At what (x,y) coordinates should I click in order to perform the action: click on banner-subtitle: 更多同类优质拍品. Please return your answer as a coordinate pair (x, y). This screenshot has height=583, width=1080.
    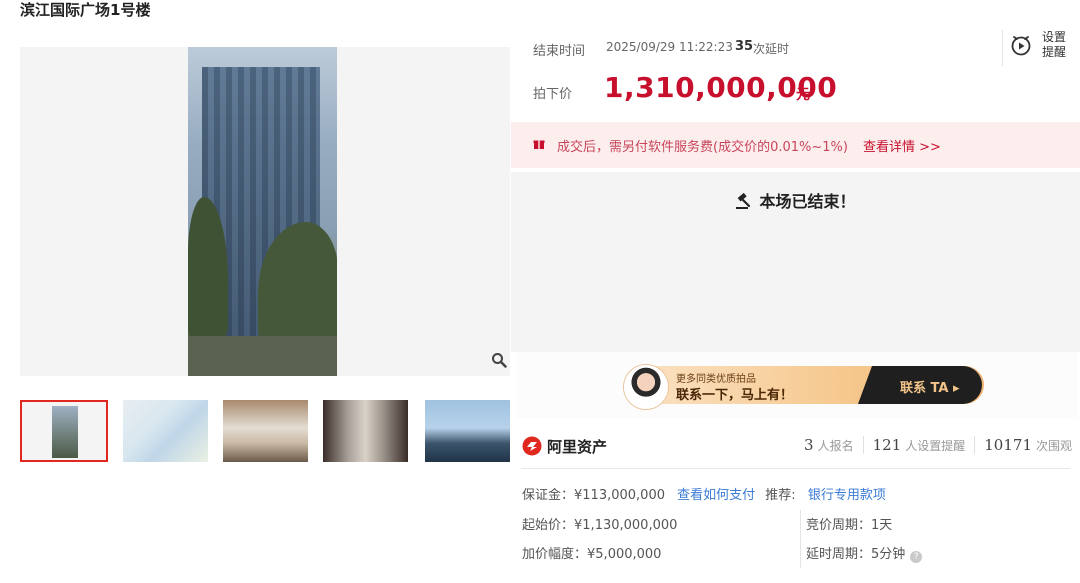
    Looking at the image, I should click on (716, 379).